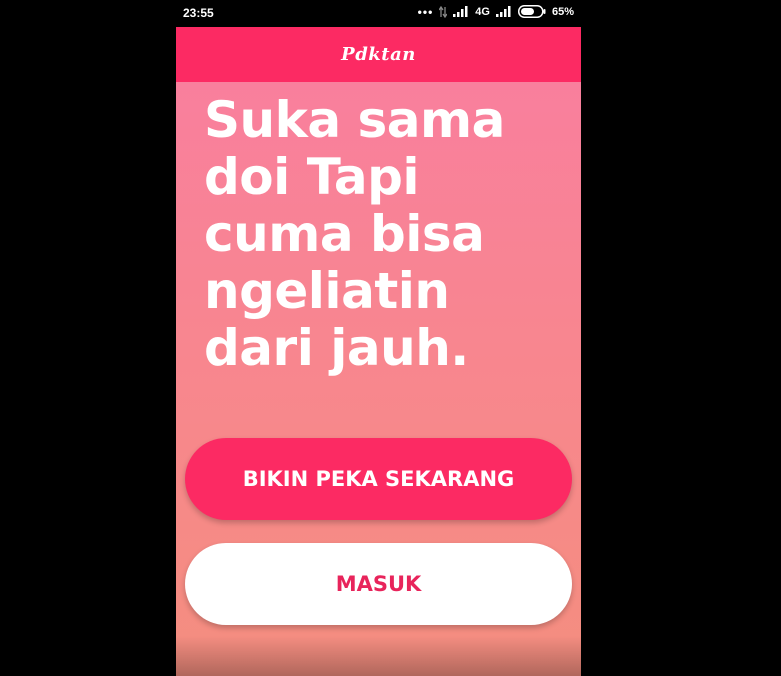 The height and width of the screenshot is (676, 781). What do you see at coordinates (198, 13) in the screenshot?
I see `status-time: 23:55` at bounding box center [198, 13].